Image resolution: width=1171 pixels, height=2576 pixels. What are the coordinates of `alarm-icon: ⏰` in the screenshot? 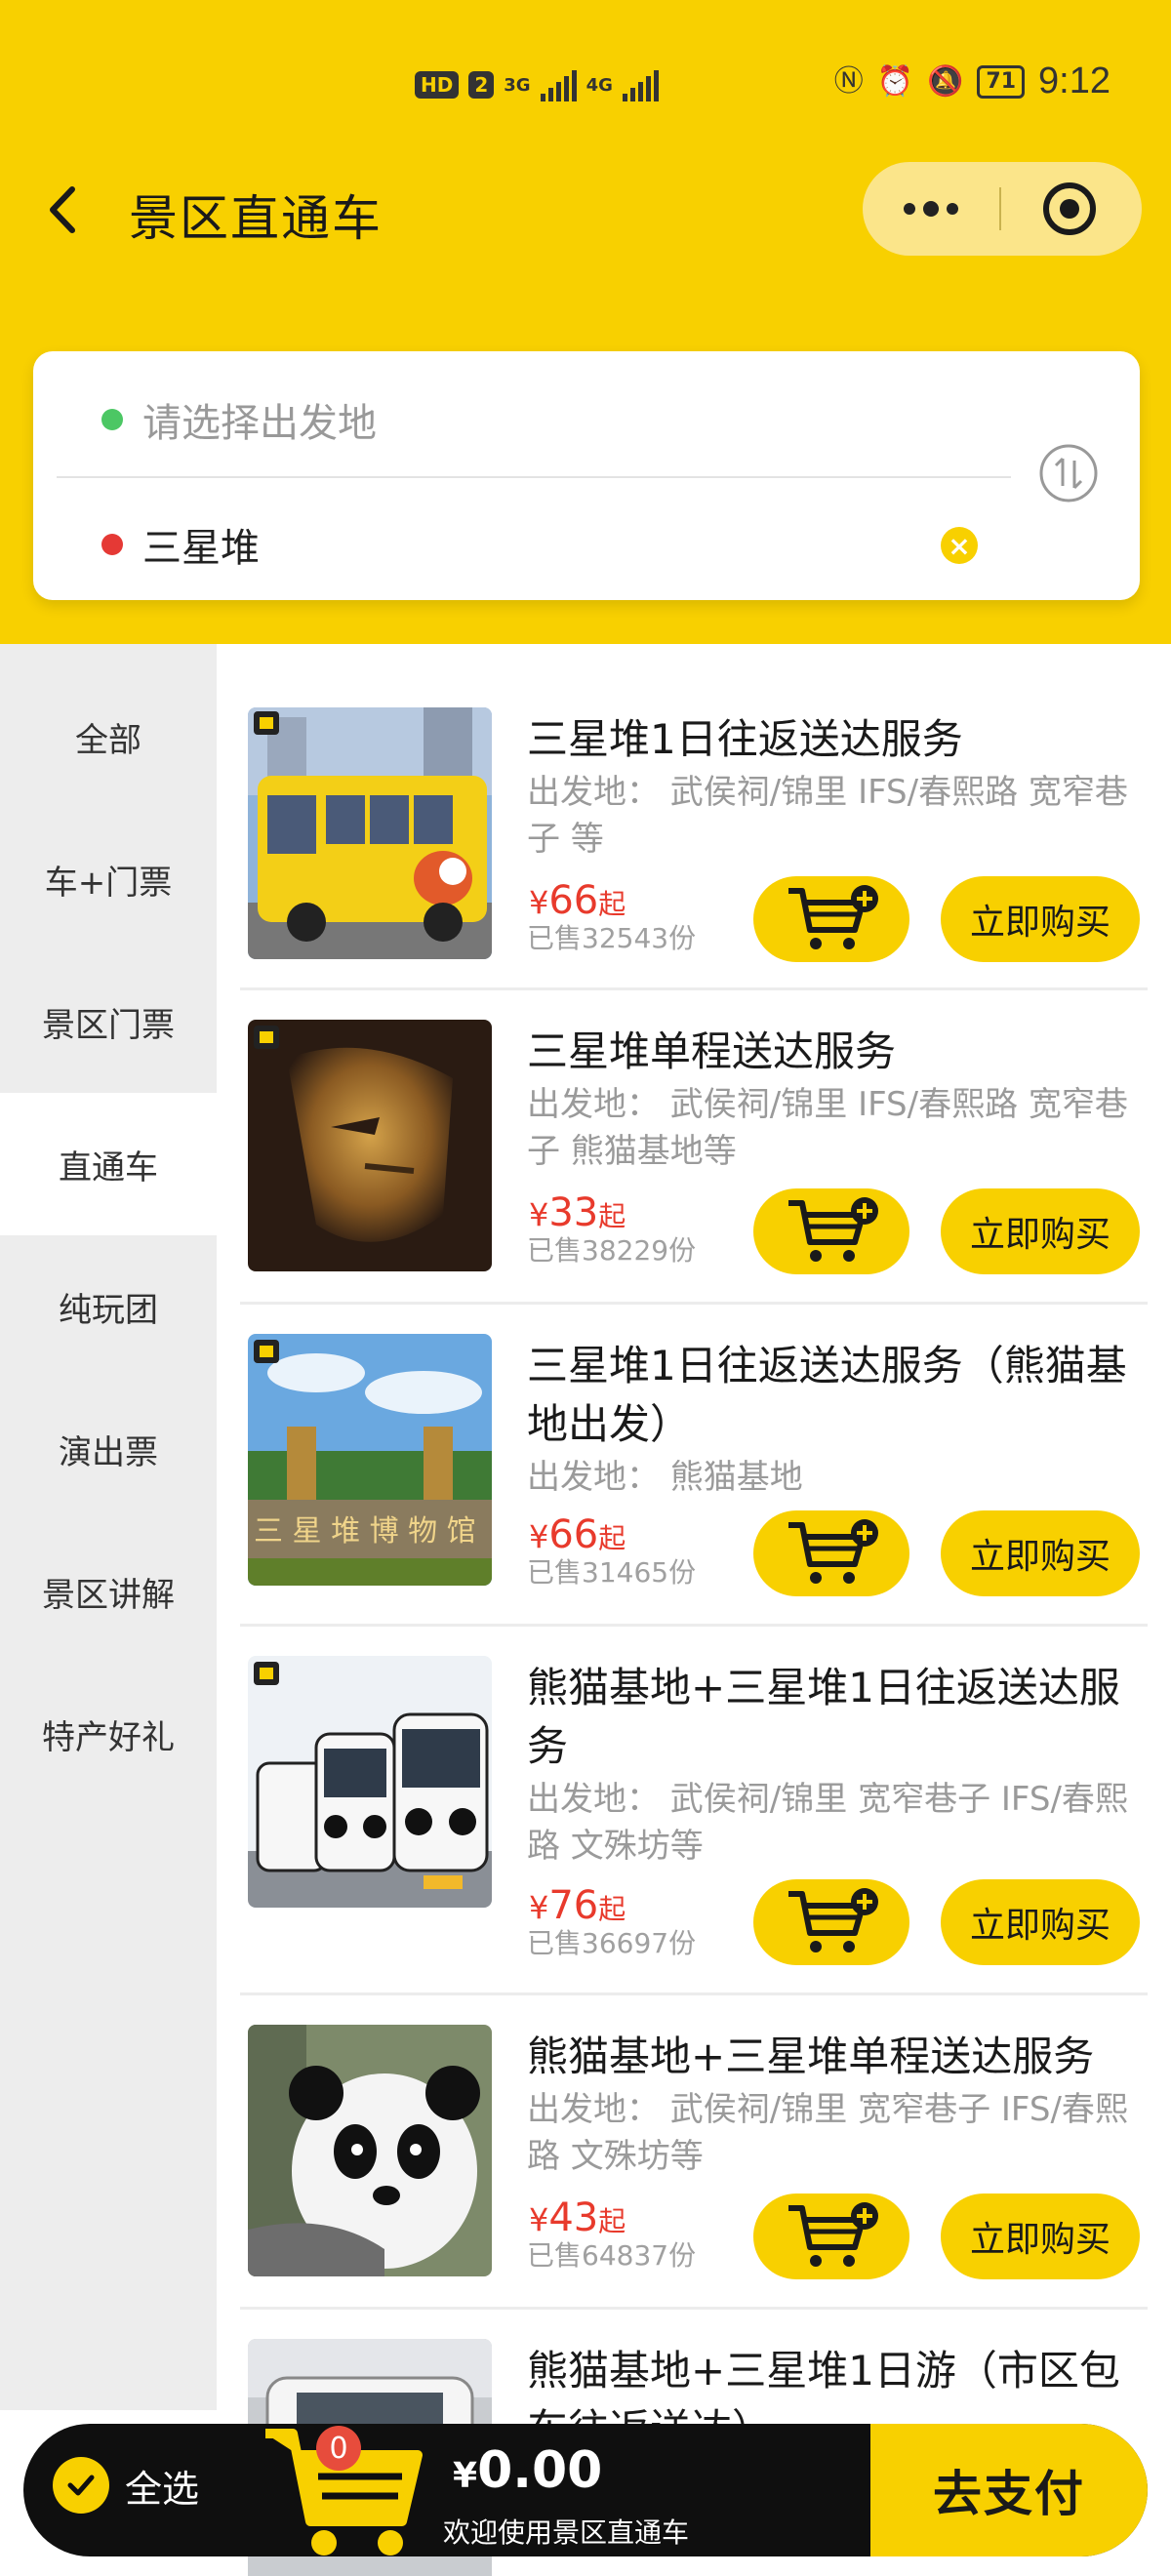 It's located at (895, 81).